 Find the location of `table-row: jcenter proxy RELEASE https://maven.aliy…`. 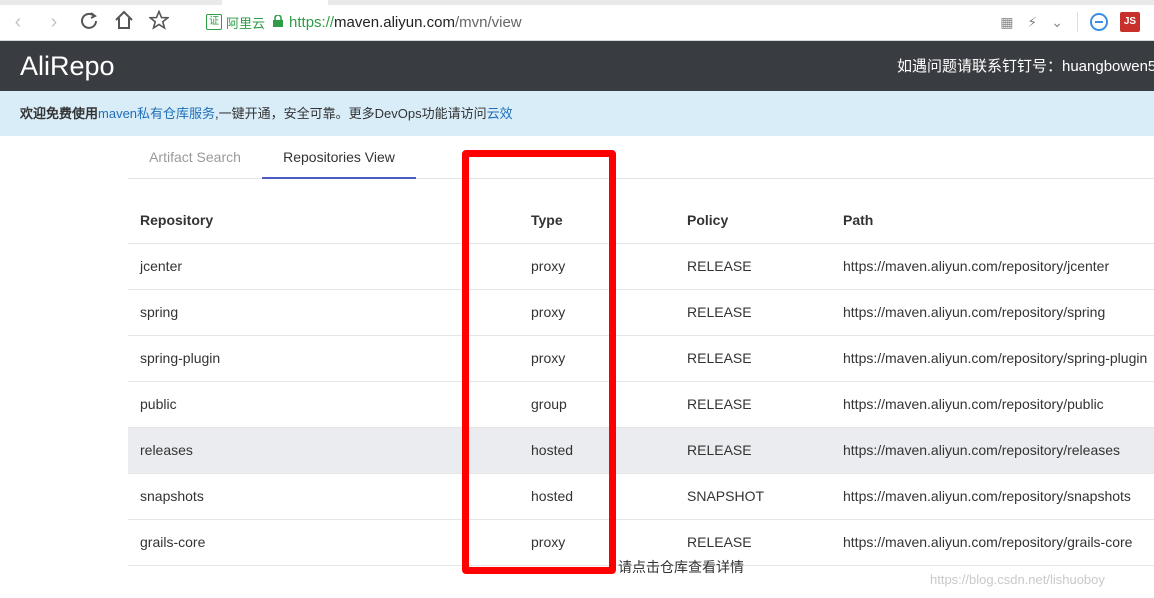

table-row: jcenter proxy RELEASE https://maven.aliy… is located at coordinates (641, 266).